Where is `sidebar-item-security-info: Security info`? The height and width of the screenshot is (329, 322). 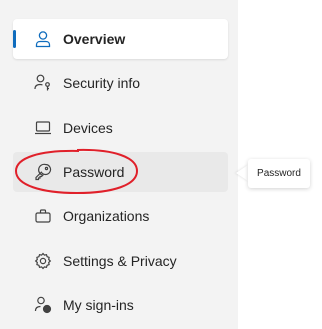
sidebar-item-security-info: Security info is located at coordinates (120, 83).